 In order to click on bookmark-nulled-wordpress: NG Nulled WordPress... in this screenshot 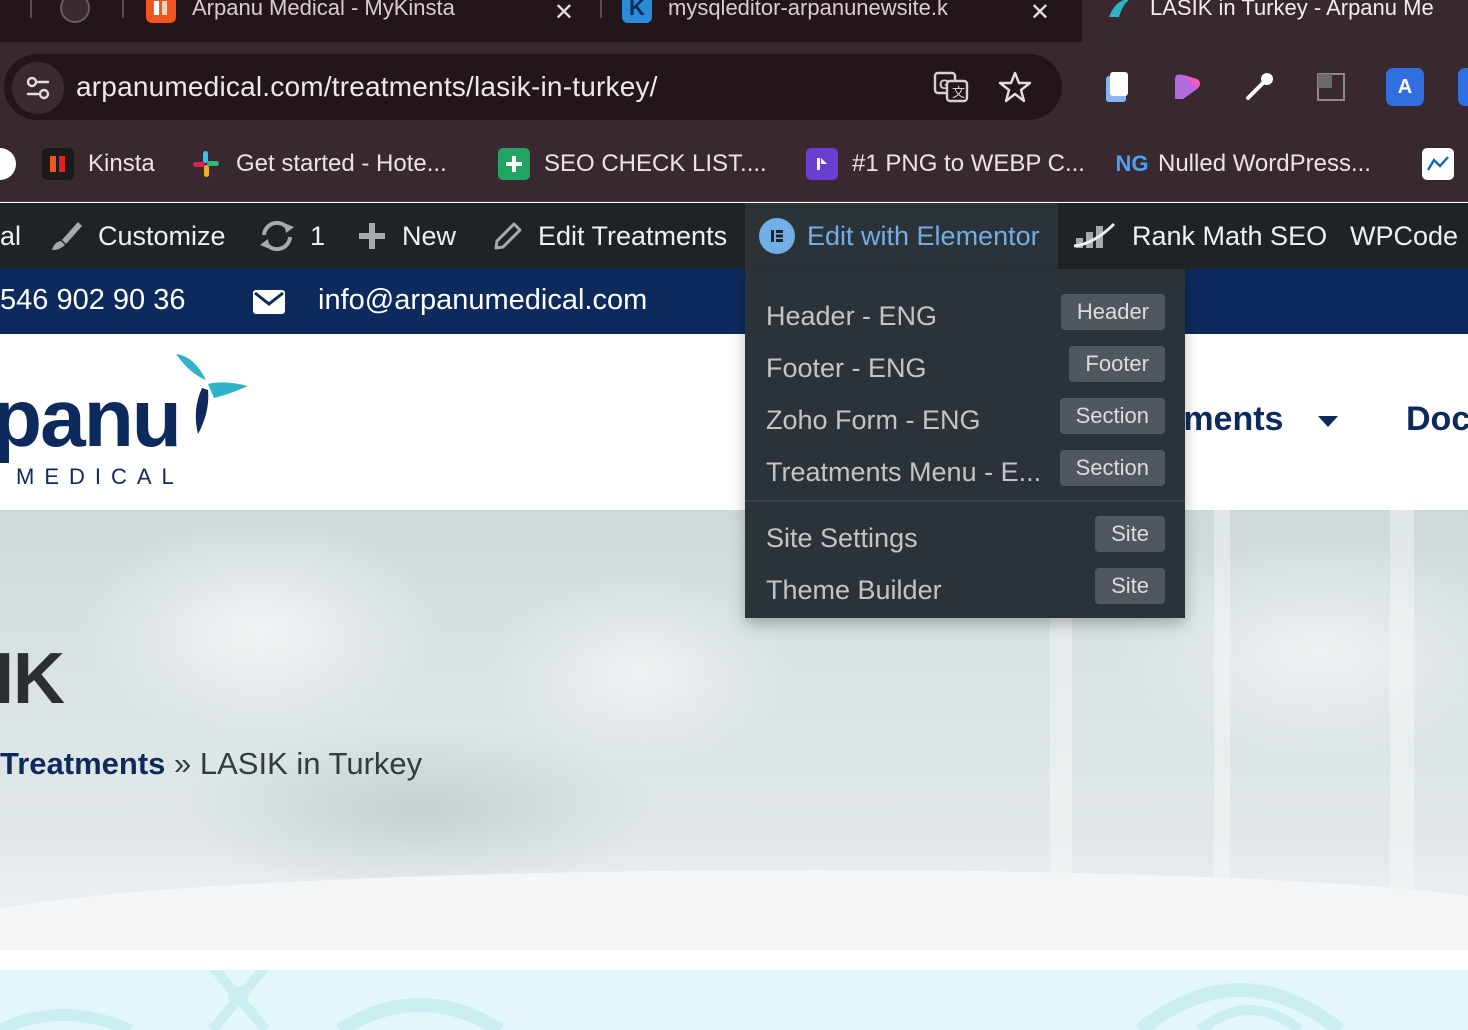, I will do `click(1242, 164)`.